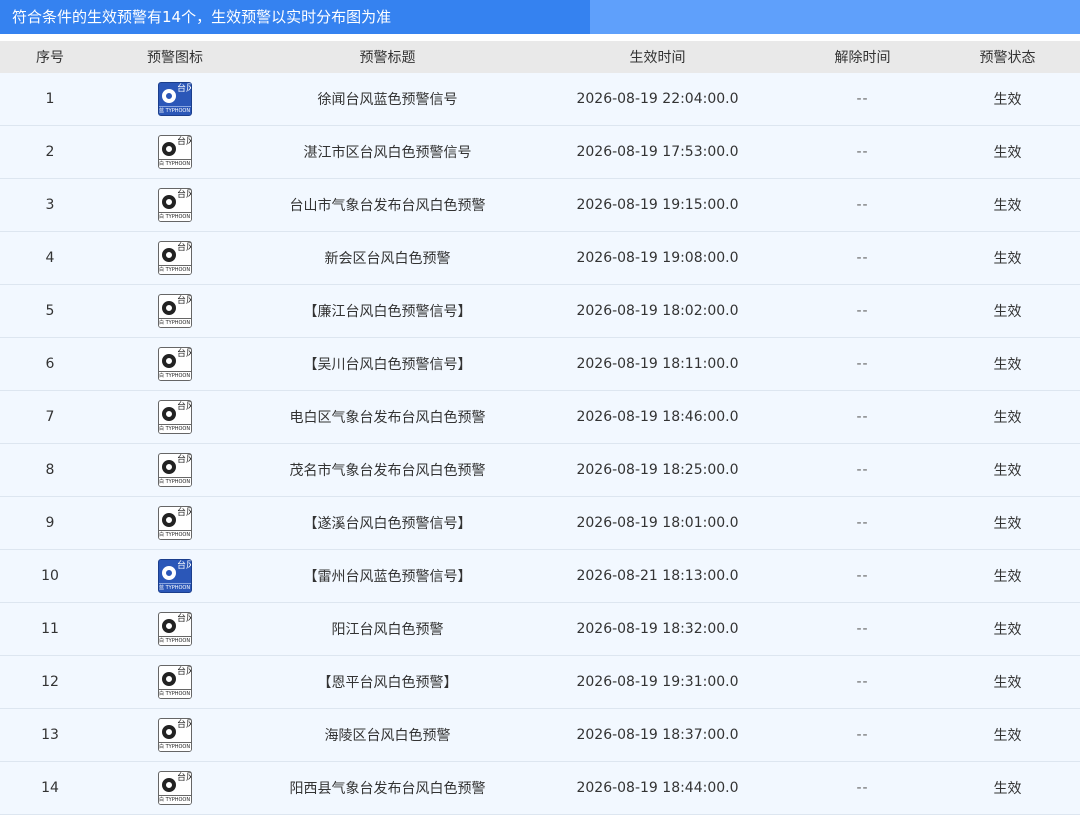  Describe the element at coordinates (657, 58) in the screenshot. I see `header-effective-time: 生效时间` at that location.